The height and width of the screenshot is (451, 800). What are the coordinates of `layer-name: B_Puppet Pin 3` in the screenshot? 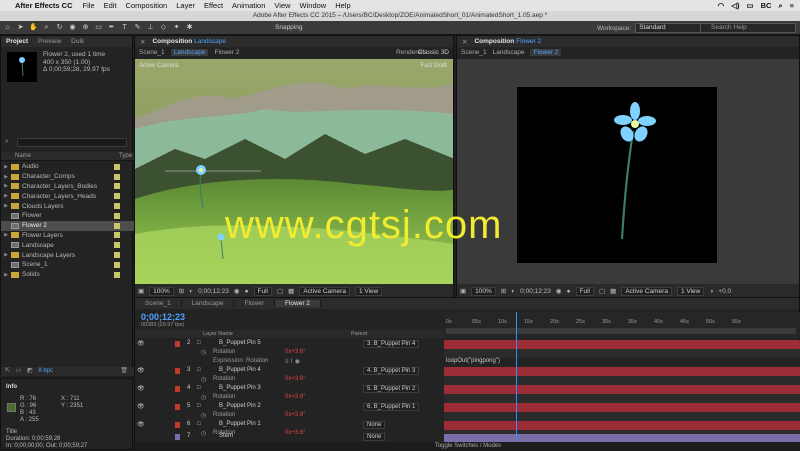 It's located at (240, 388).